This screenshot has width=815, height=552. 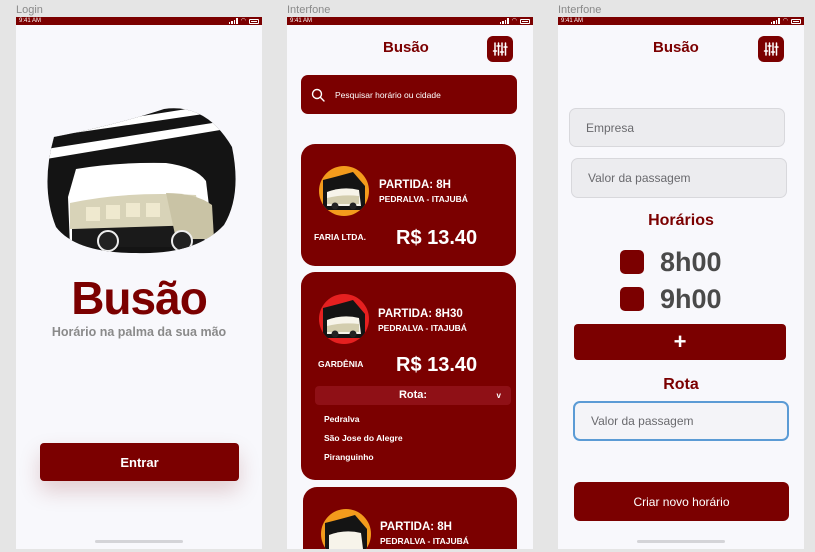 I want to click on frame-label-form: Interfone, so click(x=580, y=10).